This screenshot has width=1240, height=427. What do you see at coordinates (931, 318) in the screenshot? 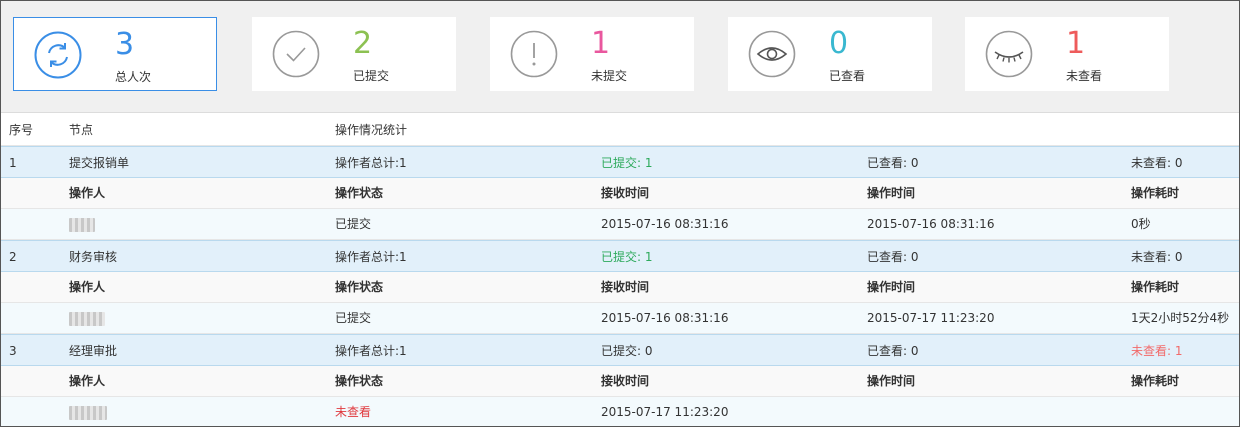
I see `operated-time: 2015-07-17 11:23:20` at bounding box center [931, 318].